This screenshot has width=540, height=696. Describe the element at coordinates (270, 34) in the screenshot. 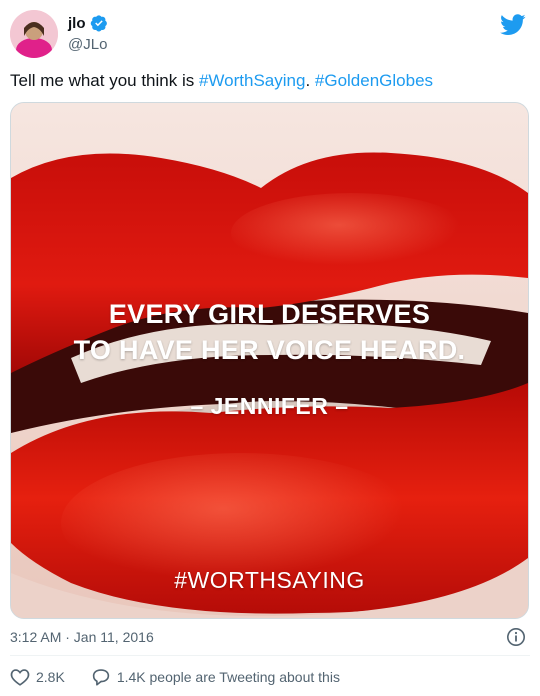

I see `tweet-header: jlo @JLo` at that location.